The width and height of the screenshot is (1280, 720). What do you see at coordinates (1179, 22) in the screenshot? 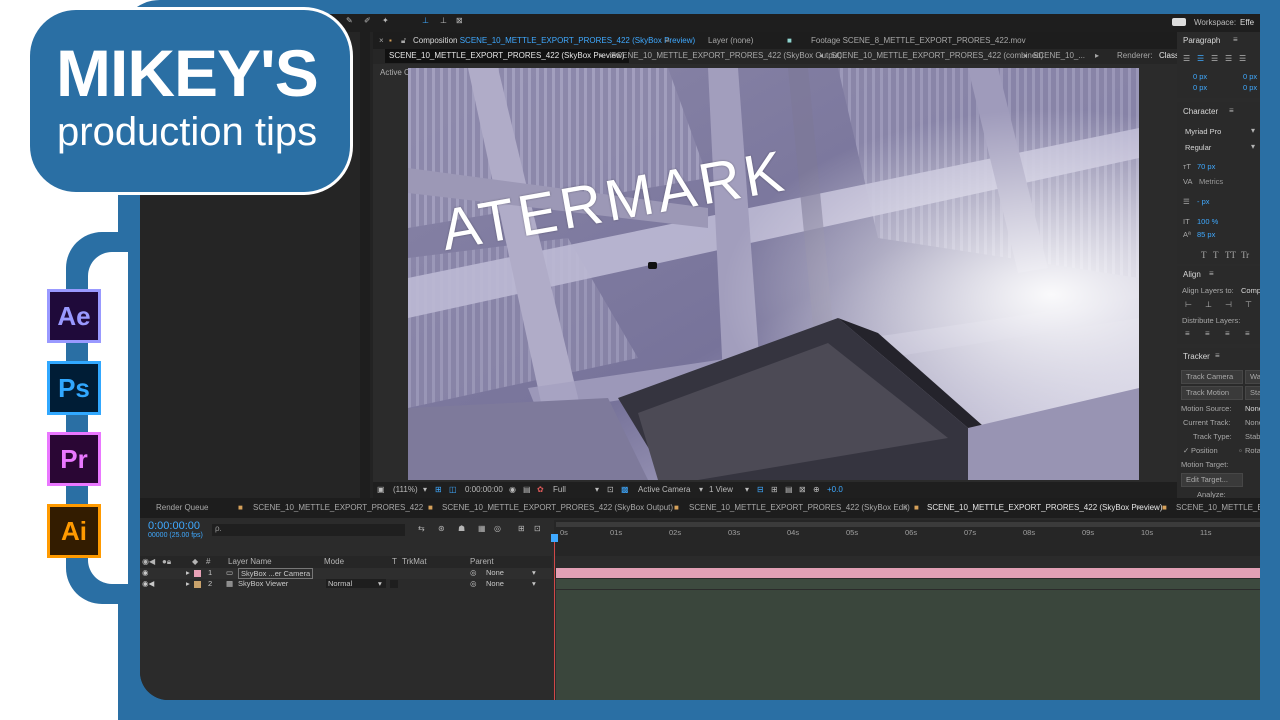
I see `workspace-toggle-icon` at bounding box center [1179, 22].